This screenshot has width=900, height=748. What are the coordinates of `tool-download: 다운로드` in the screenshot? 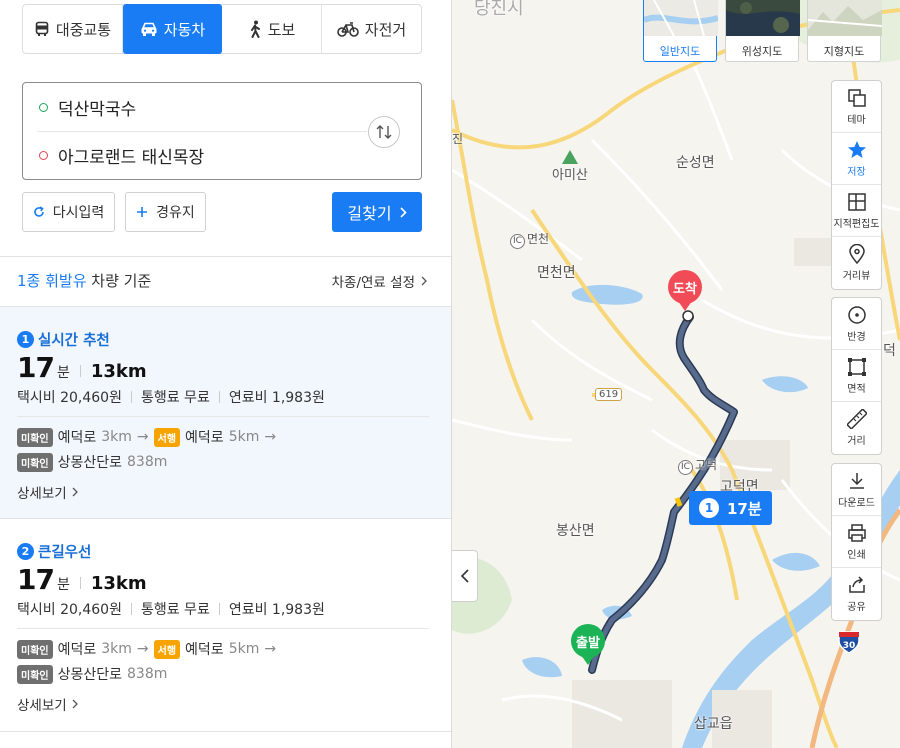 It's located at (856, 490).